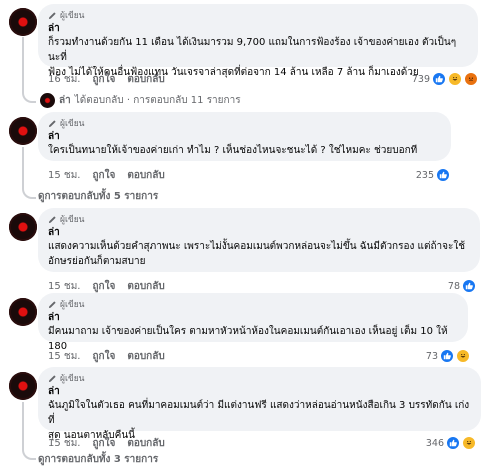 This screenshot has width=500, height=470. What do you see at coordinates (424, 175) in the screenshot?
I see `reaction-count: 235` at bounding box center [424, 175].